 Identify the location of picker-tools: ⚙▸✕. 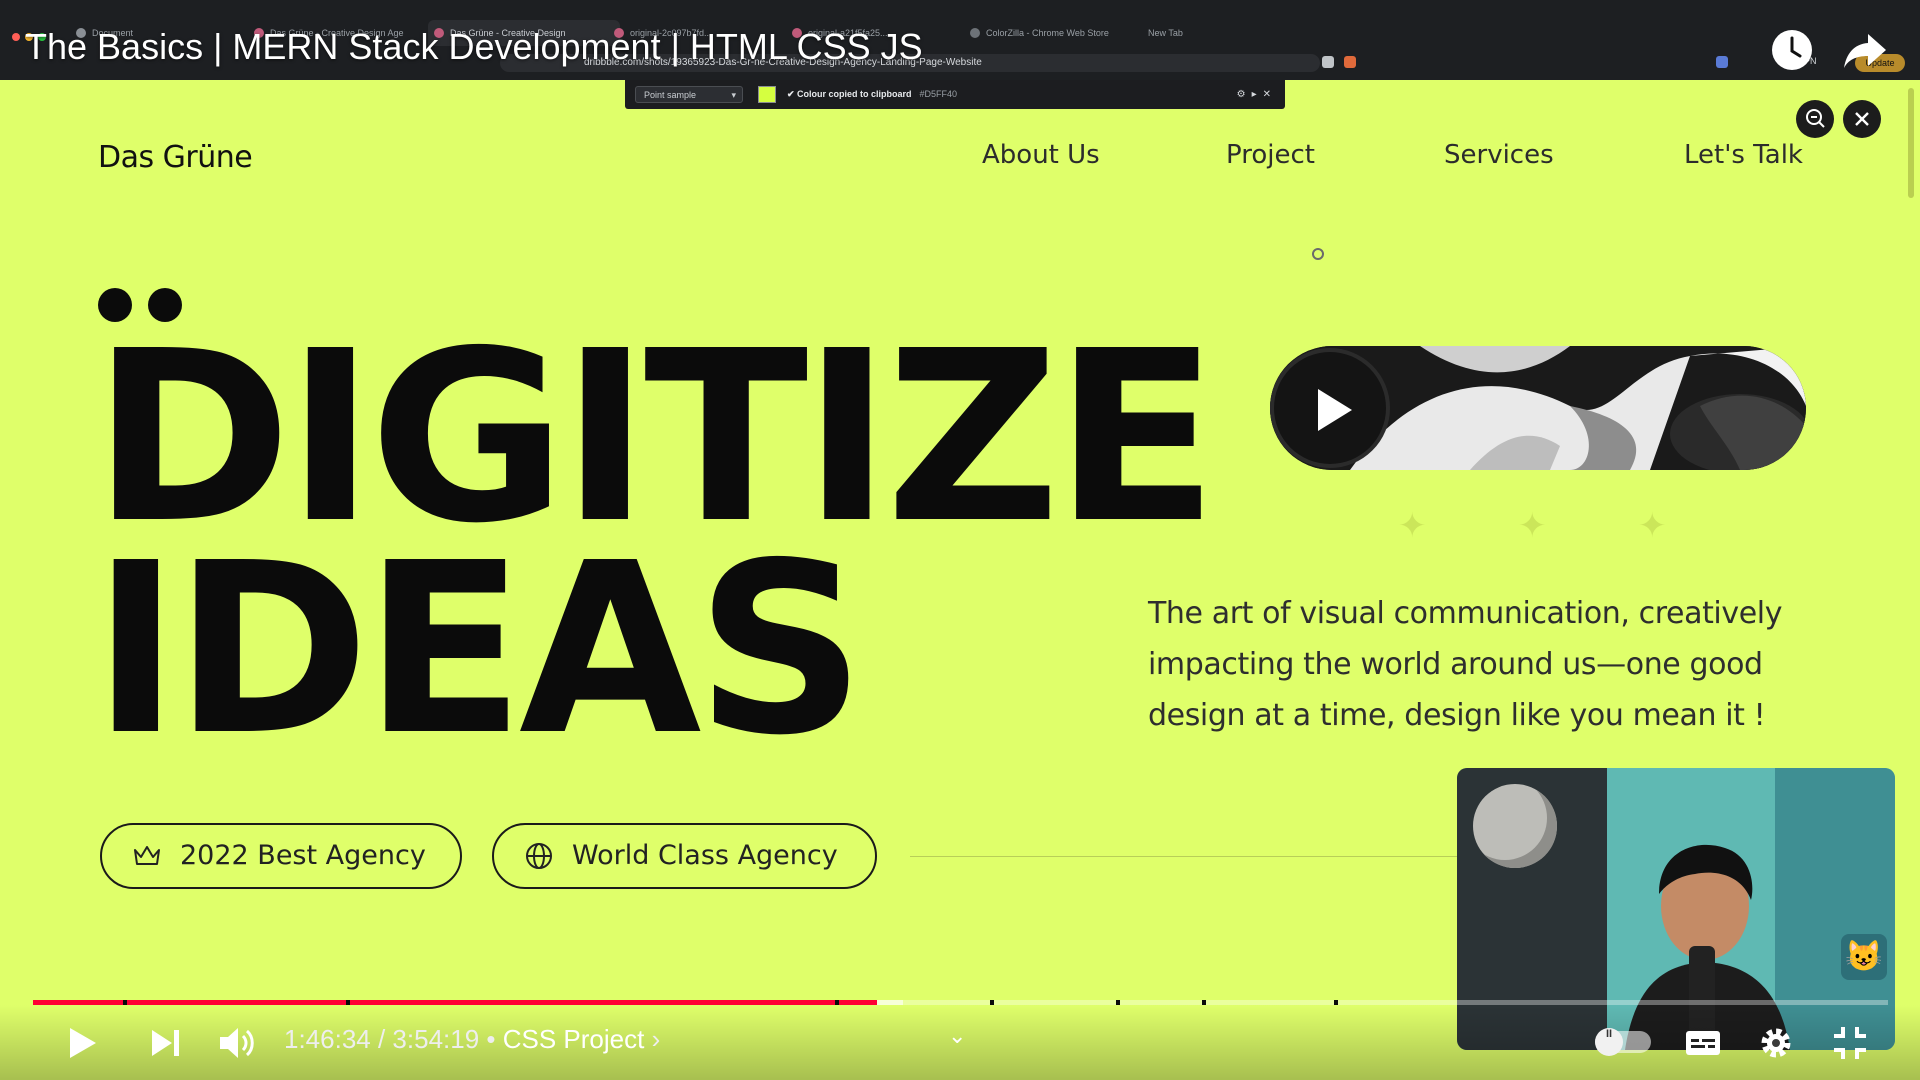
(1257, 94).